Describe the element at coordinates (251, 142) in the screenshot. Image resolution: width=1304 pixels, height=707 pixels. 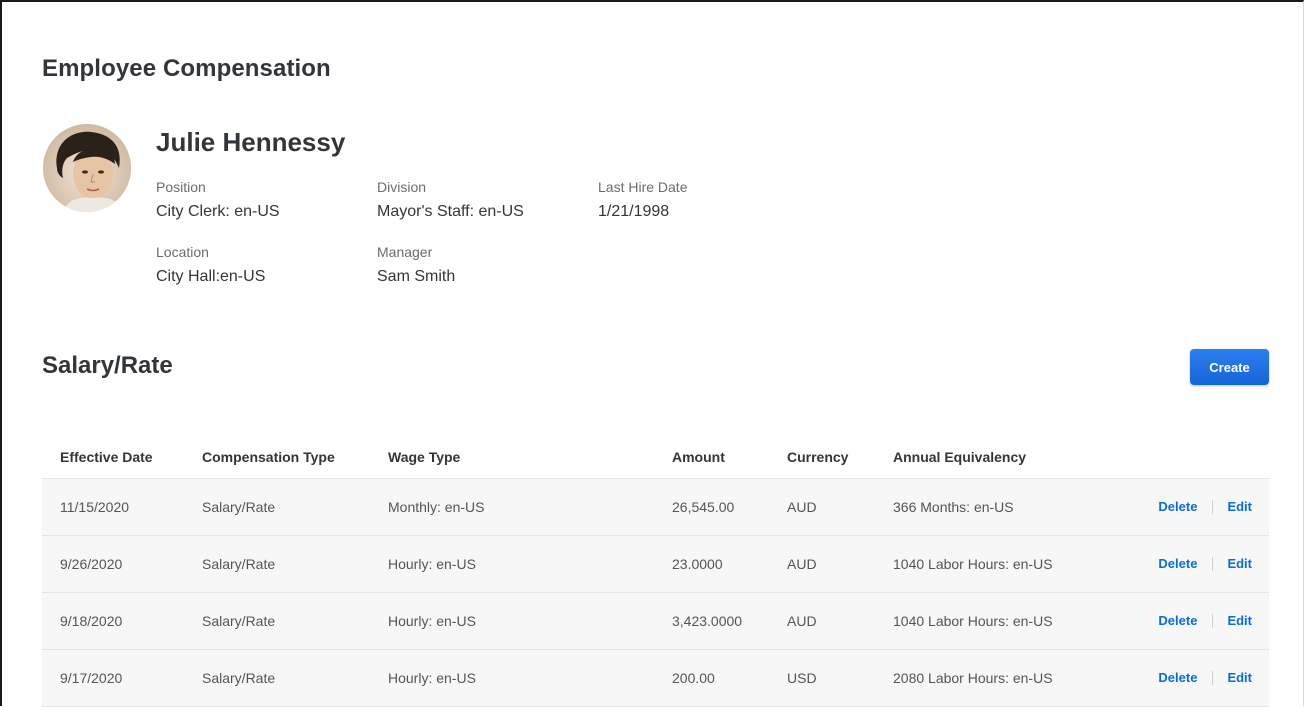
I see `employee-name: Julie Hennessy` at that location.